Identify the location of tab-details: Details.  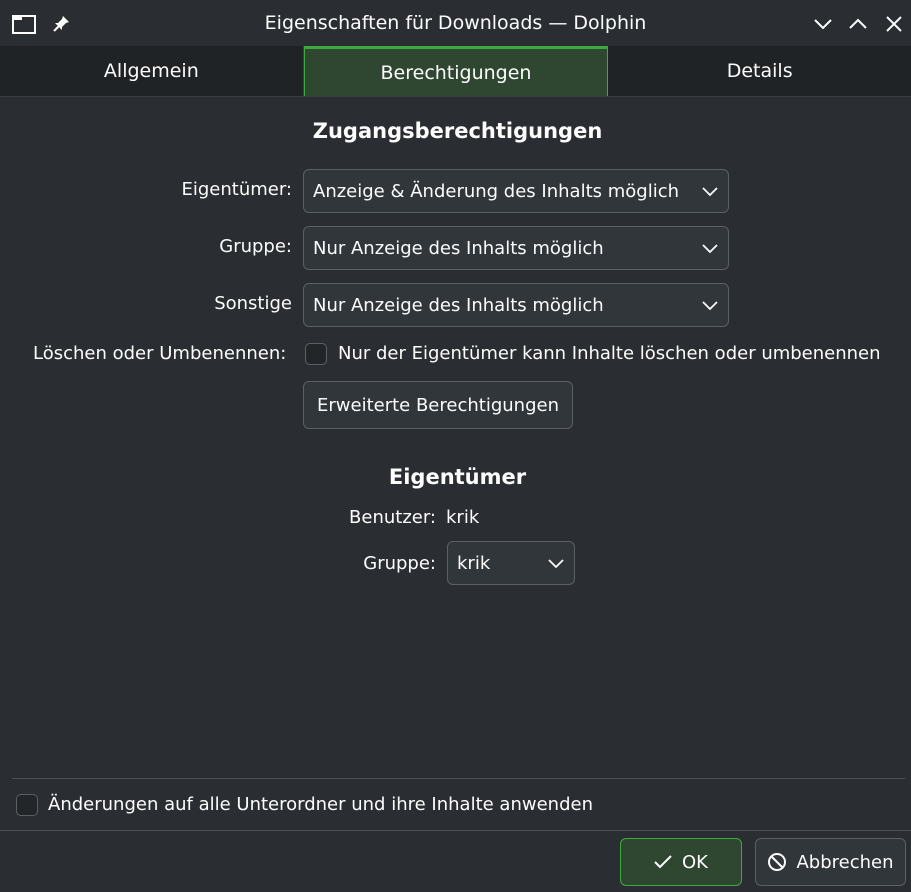
(759, 71).